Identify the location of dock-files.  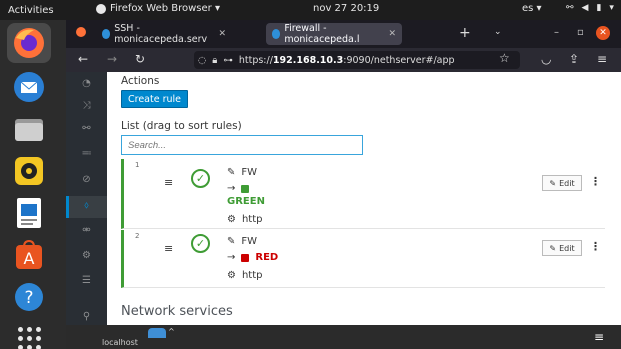
(29, 129).